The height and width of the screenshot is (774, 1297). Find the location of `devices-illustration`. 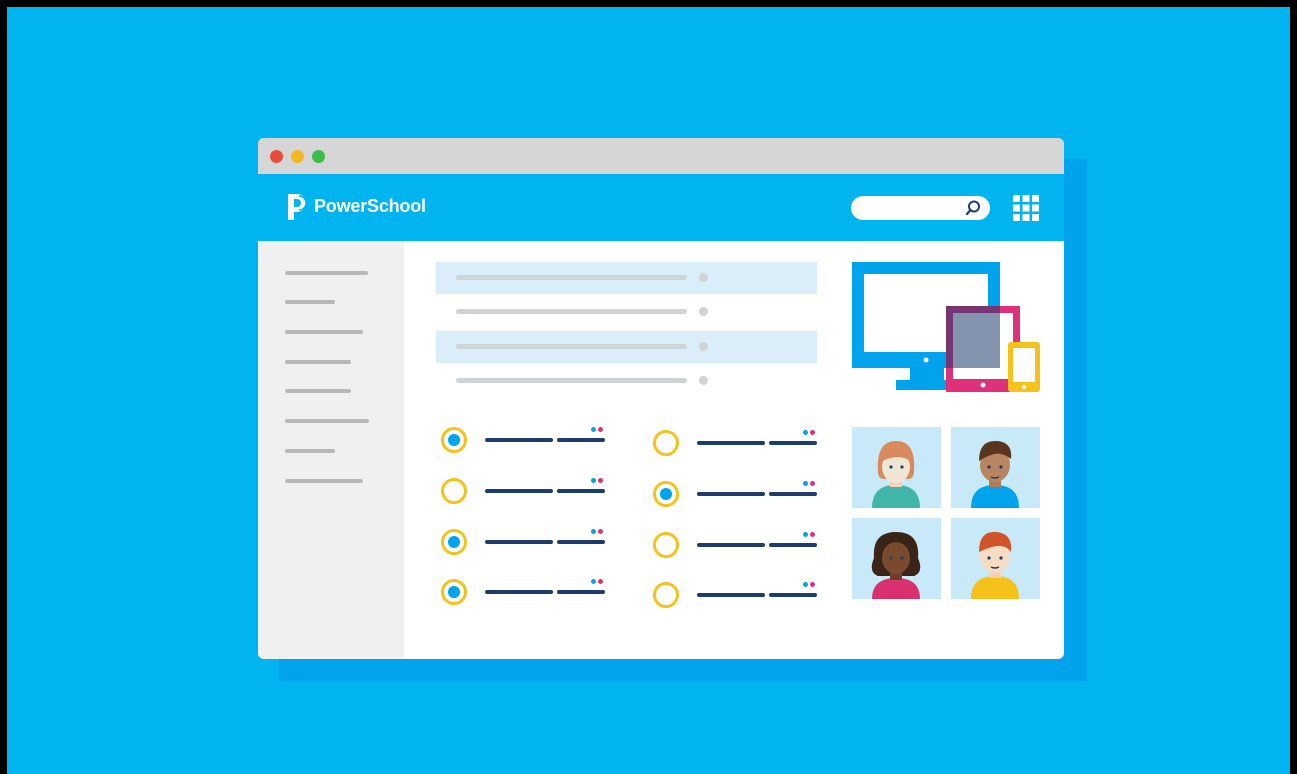

devices-illustration is located at coordinates (950, 332).